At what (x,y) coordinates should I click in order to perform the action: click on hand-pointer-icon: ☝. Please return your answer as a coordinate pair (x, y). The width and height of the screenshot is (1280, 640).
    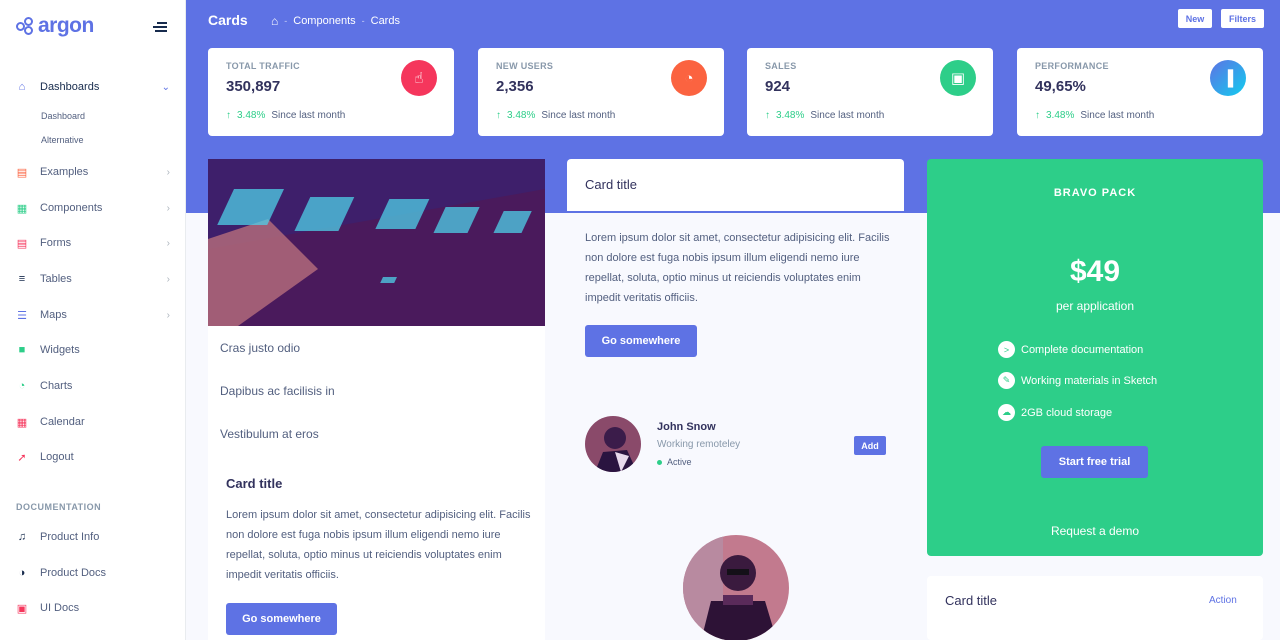
    Looking at the image, I should click on (419, 78).